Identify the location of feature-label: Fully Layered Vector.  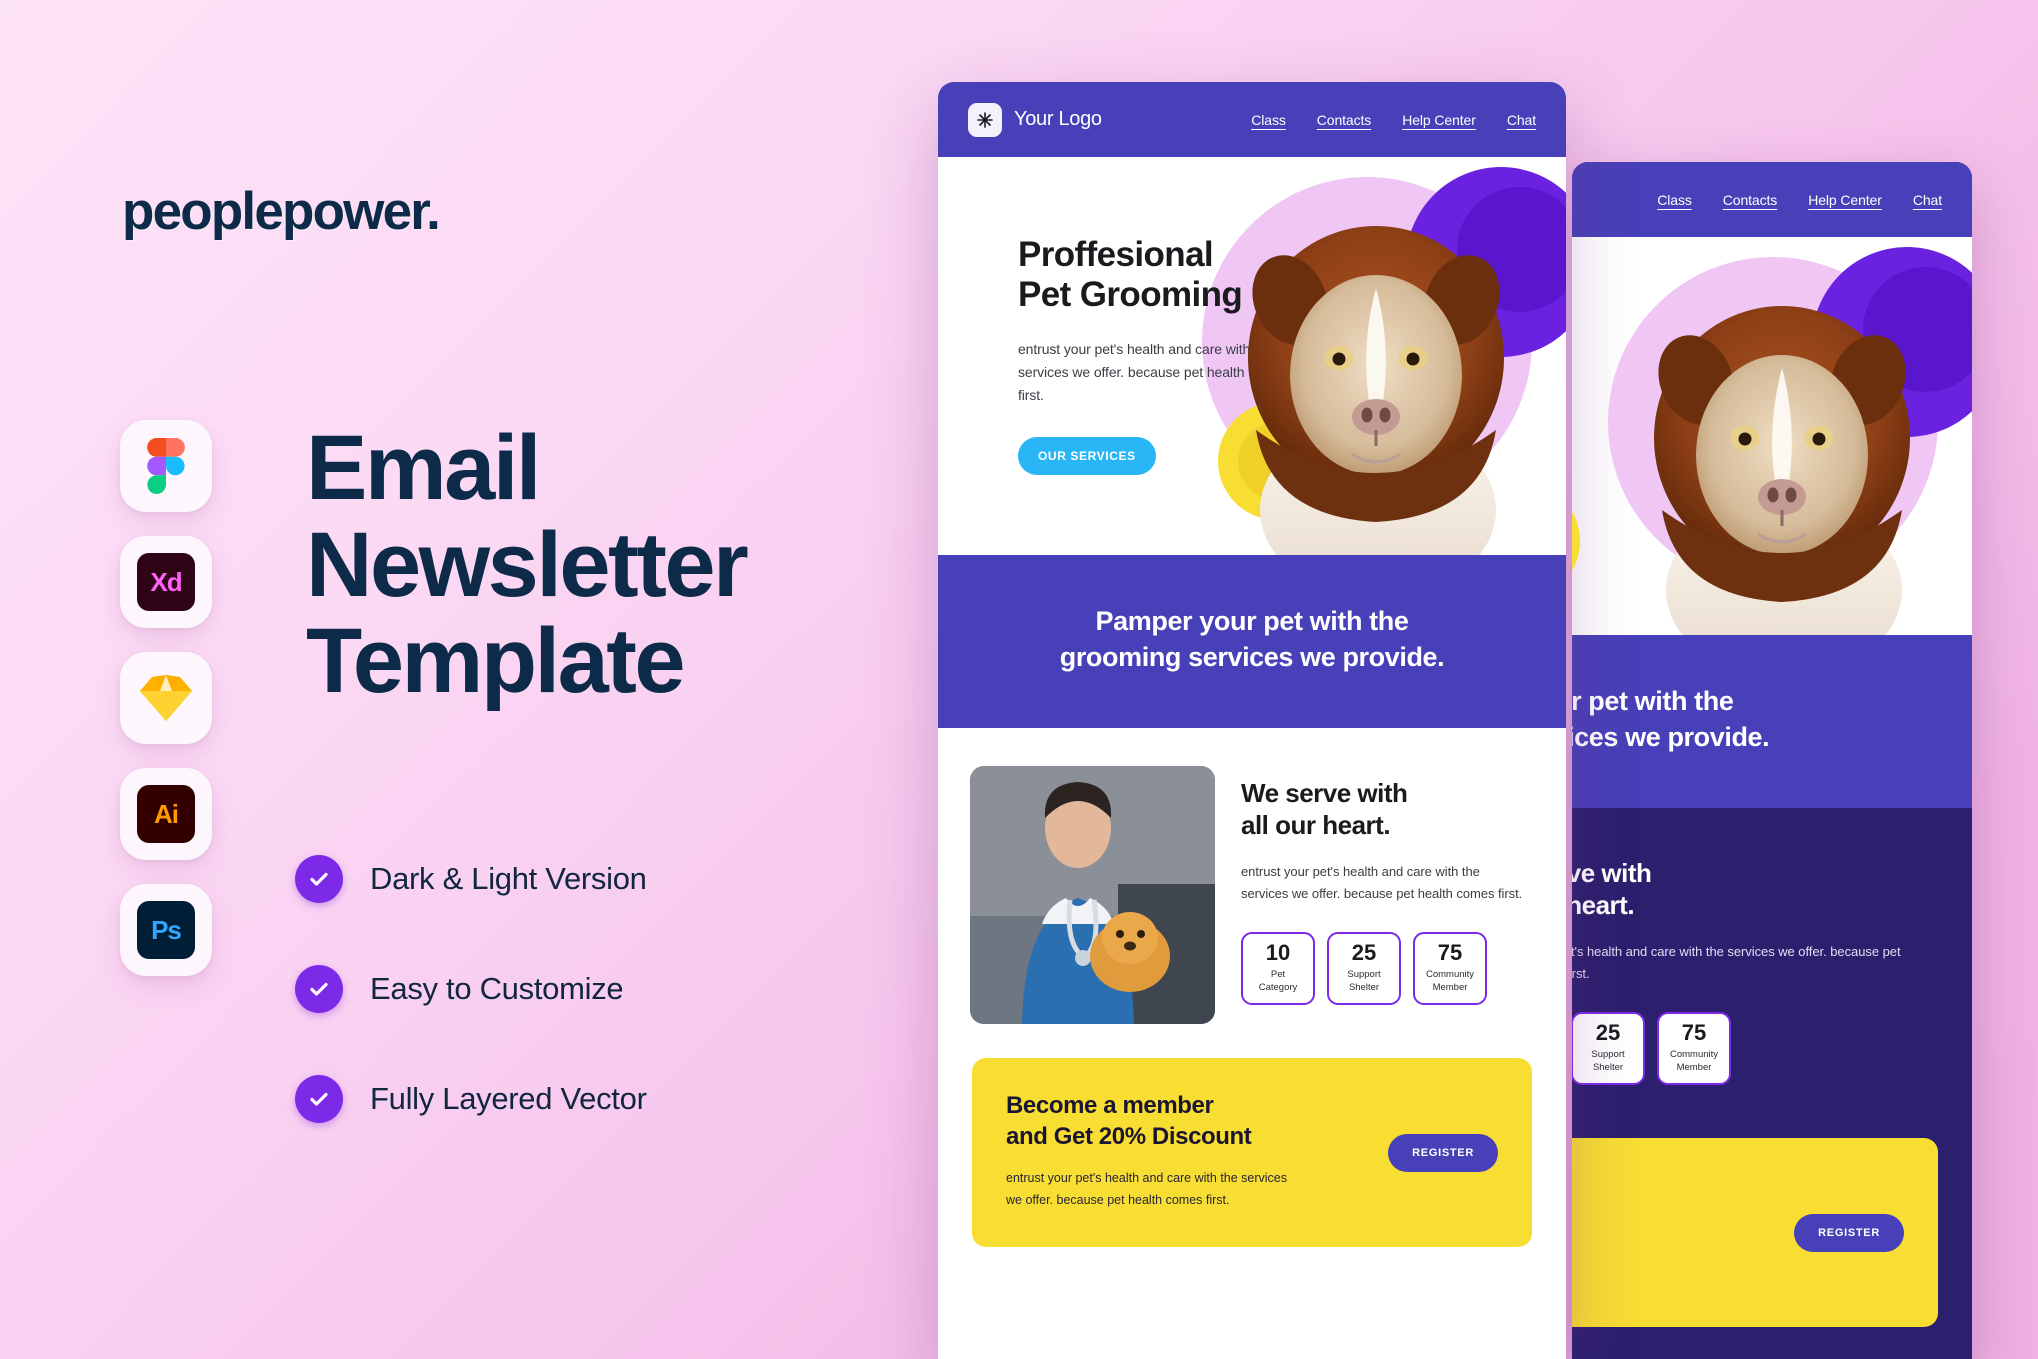
(508, 1098).